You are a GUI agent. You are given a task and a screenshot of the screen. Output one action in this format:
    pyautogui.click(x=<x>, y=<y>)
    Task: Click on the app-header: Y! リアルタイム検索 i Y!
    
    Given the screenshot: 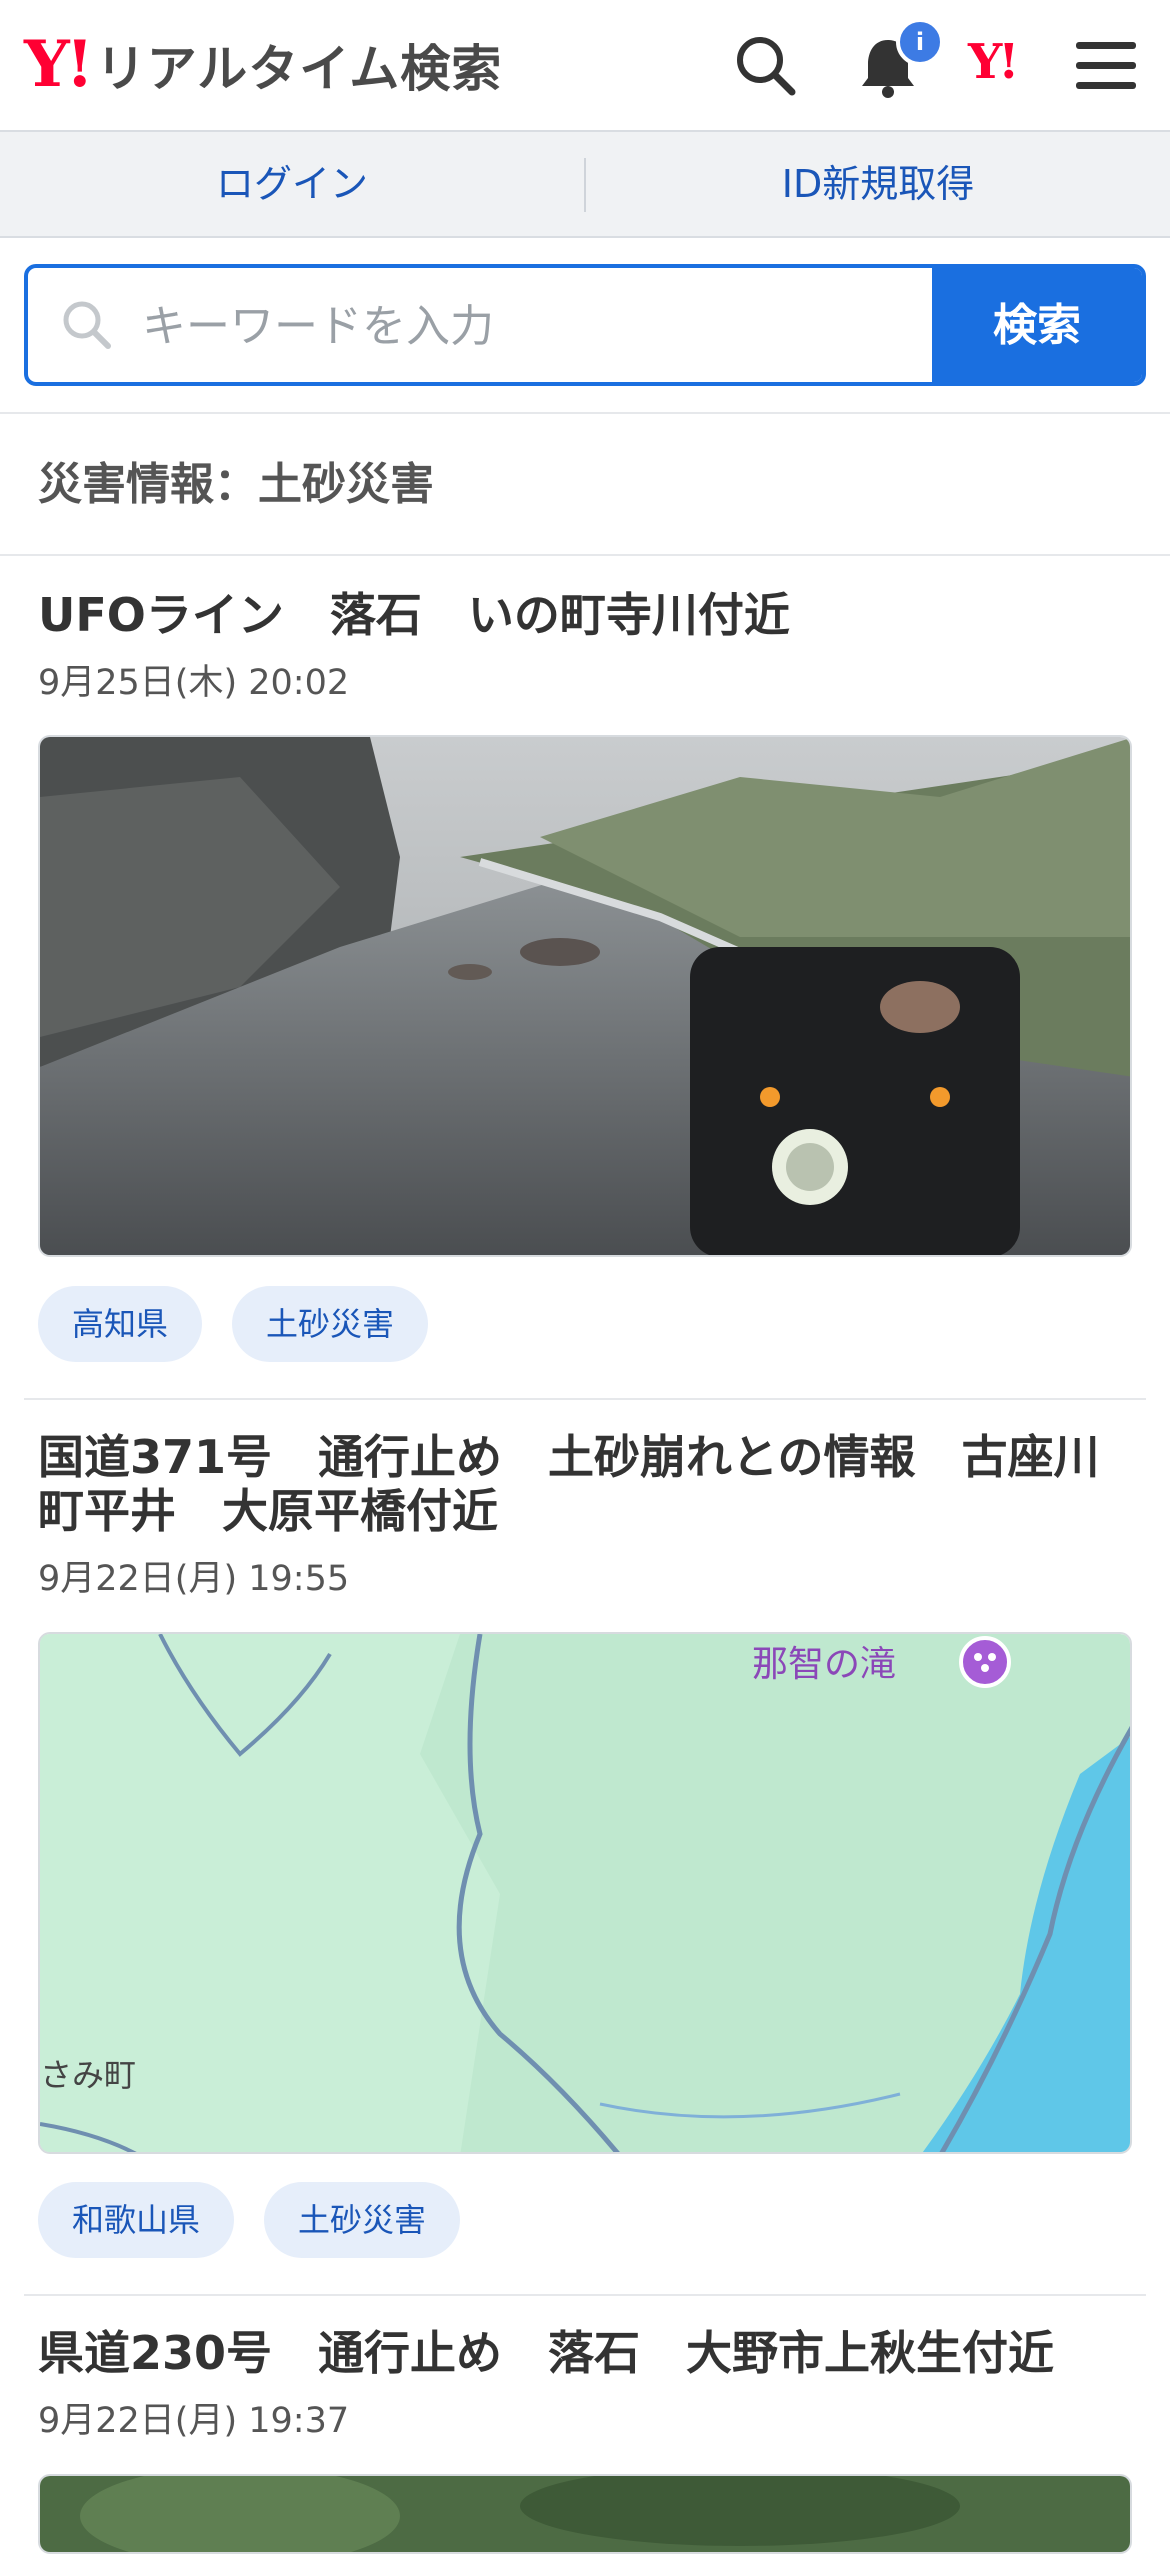 What is the action you would take?
    pyautogui.click(x=585, y=66)
    